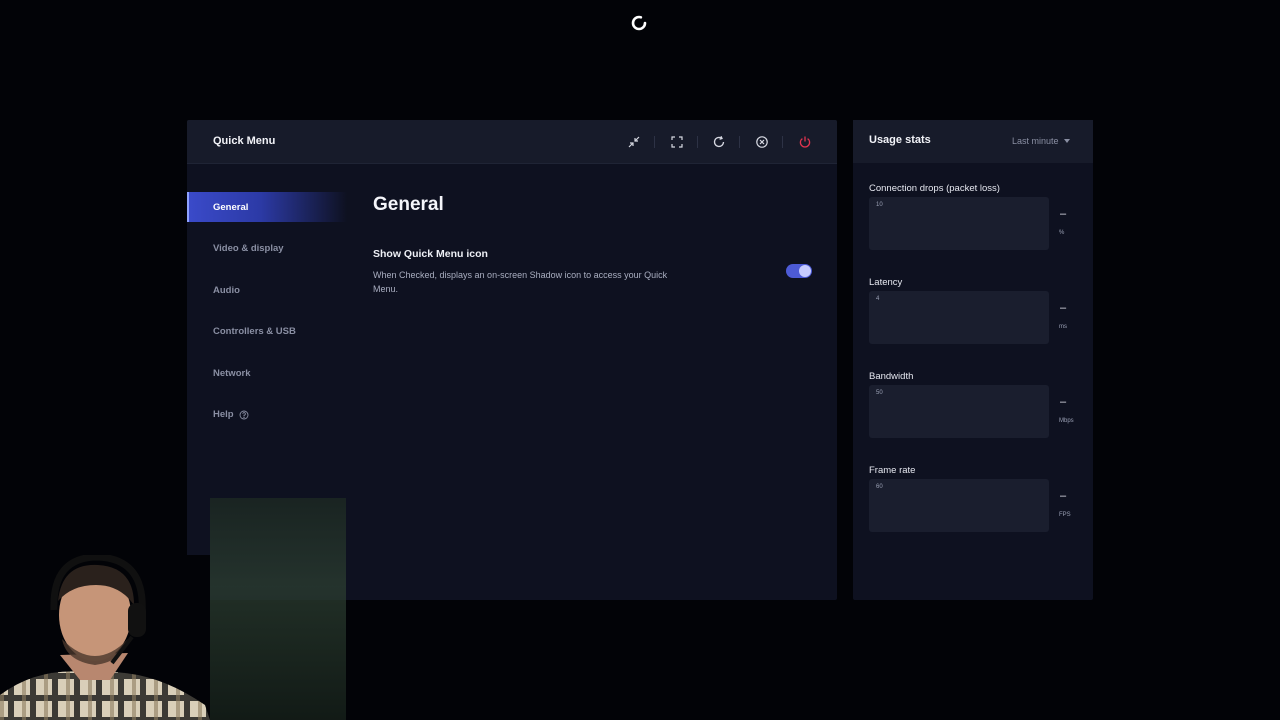 The image size is (1280, 720). What do you see at coordinates (408, 204) in the screenshot?
I see `page-title: General` at bounding box center [408, 204].